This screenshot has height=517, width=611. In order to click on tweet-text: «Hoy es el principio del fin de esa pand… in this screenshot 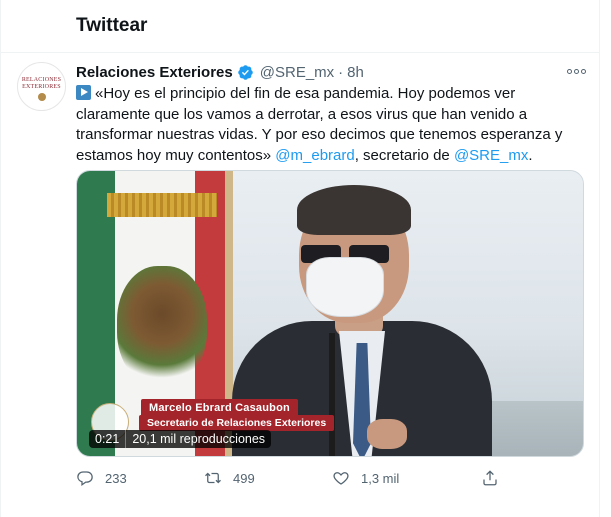, I will do `click(328, 125)`.